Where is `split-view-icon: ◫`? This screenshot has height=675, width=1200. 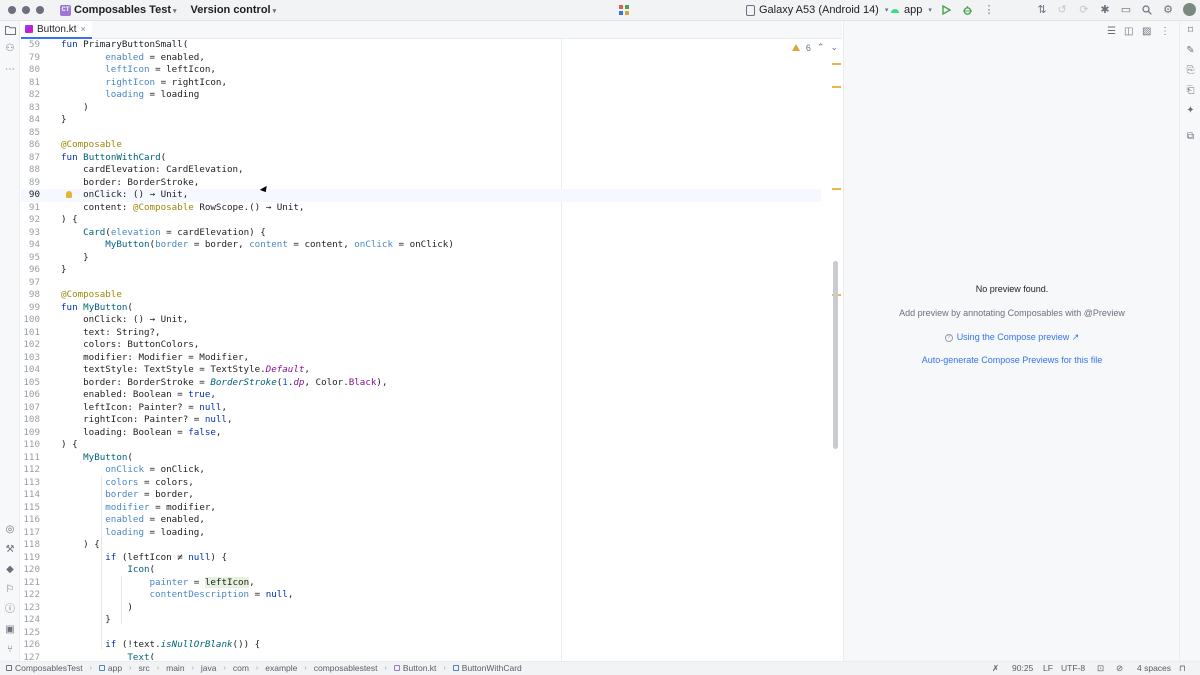
split-view-icon: ◫ is located at coordinates (1128, 31).